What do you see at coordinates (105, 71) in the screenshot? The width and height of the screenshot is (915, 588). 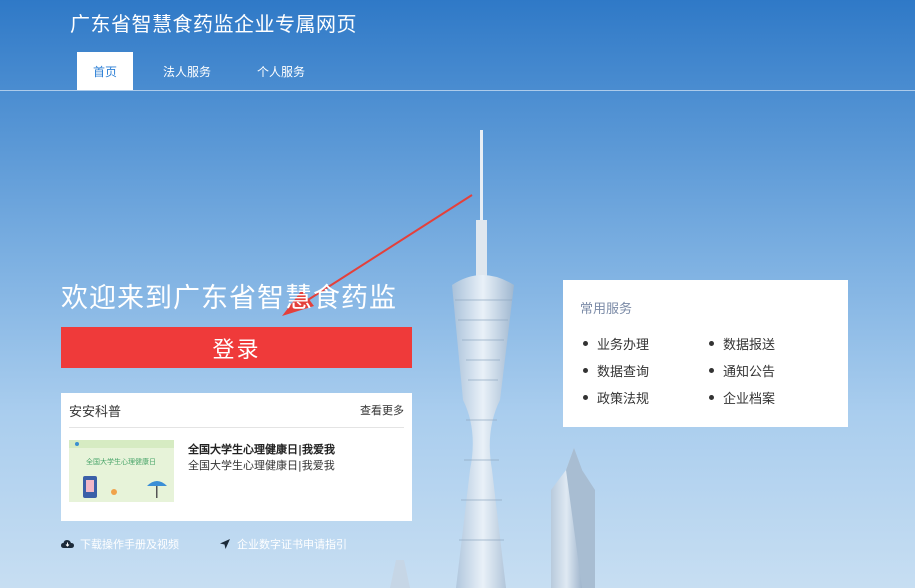 I see `tab-home: 首页` at bounding box center [105, 71].